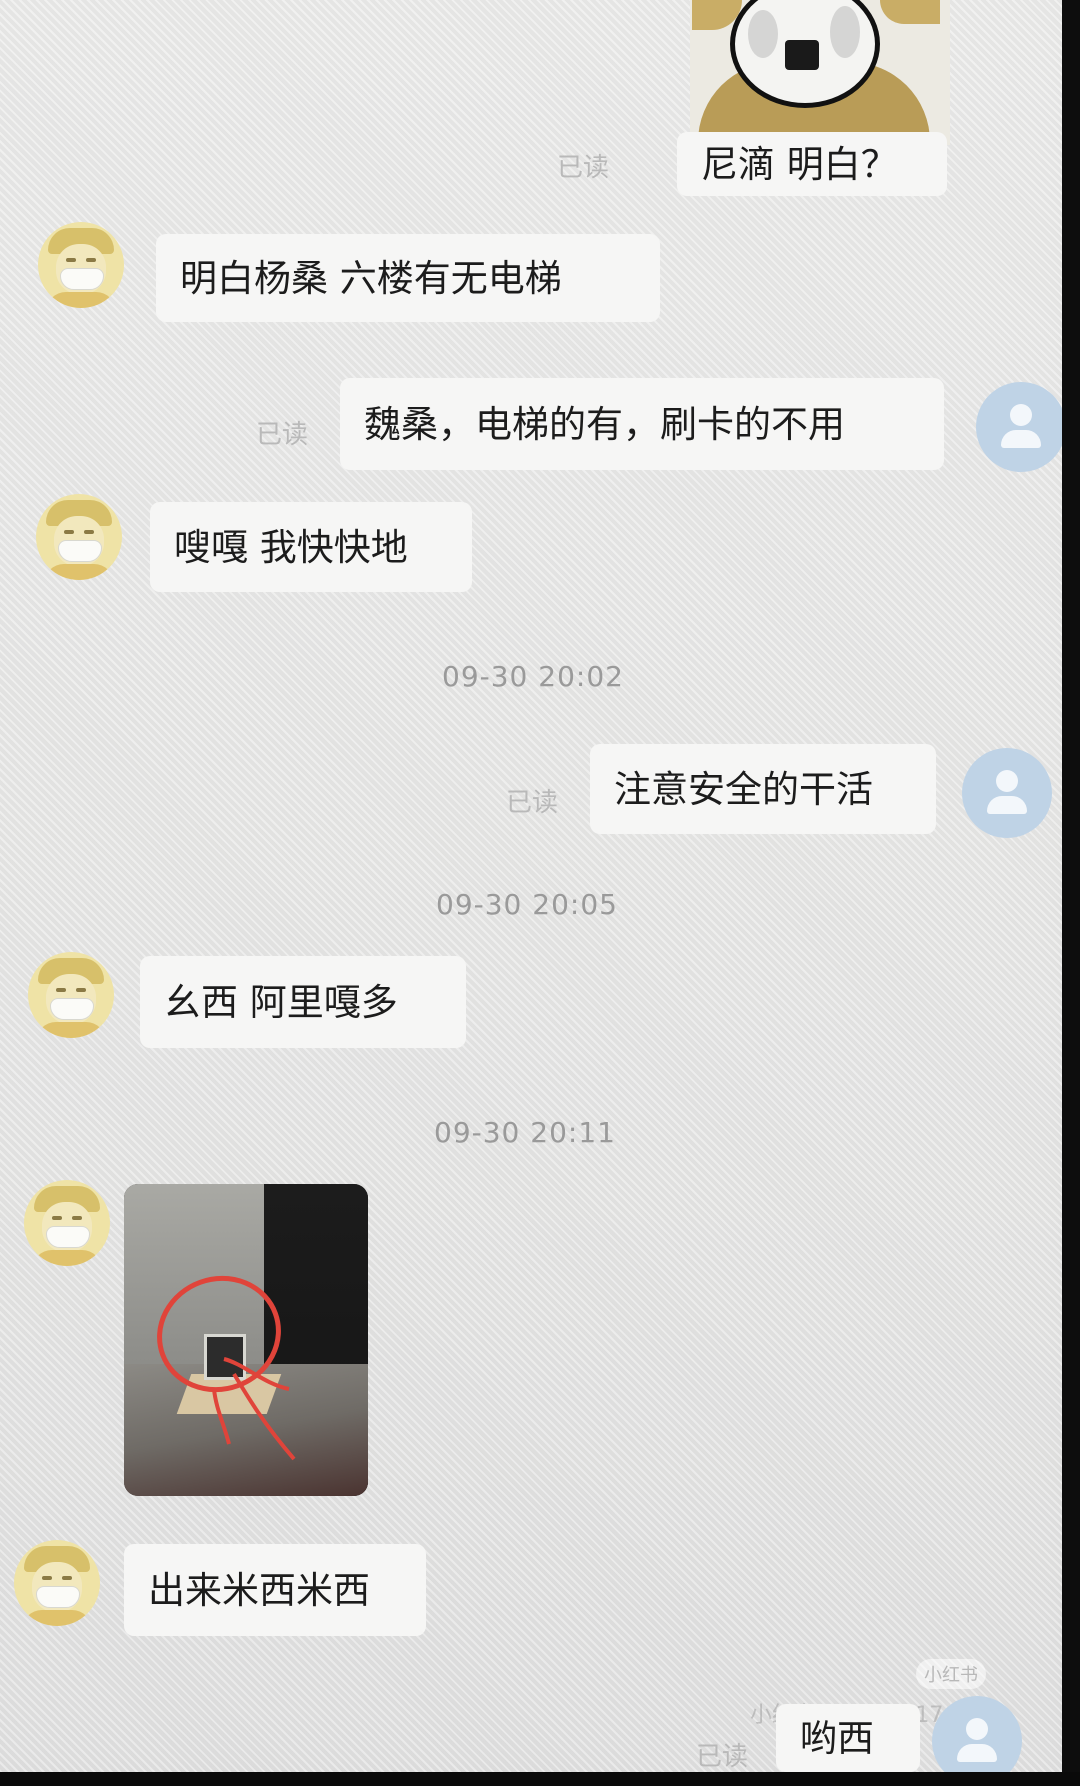 This screenshot has height=1786, width=1080. I want to click on message-bubble-other: 出来米西米西, so click(275, 1590).